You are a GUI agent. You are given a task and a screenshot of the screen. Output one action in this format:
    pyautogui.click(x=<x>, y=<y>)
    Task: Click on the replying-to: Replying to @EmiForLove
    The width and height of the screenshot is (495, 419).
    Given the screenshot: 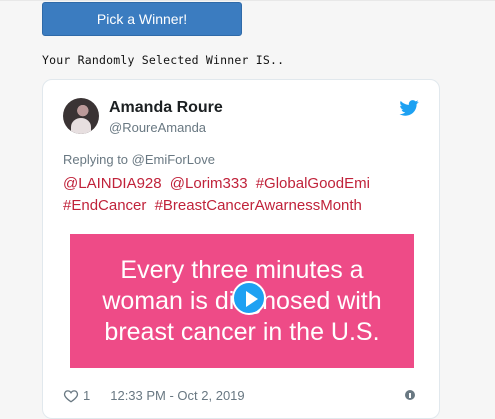 What is the action you would take?
    pyautogui.click(x=139, y=159)
    